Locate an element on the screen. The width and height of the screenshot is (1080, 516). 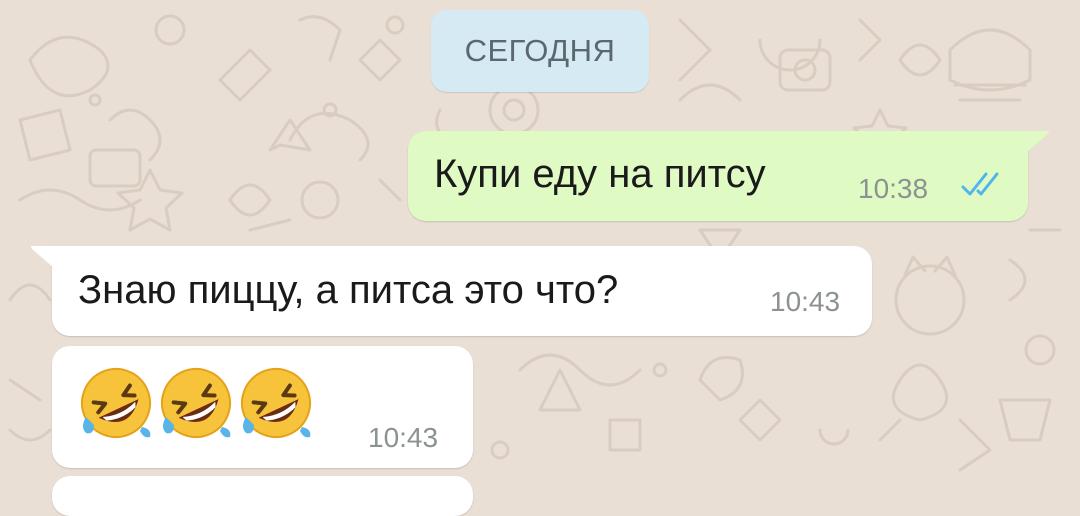
double-check-read-icon is located at coordinates (980, 184).